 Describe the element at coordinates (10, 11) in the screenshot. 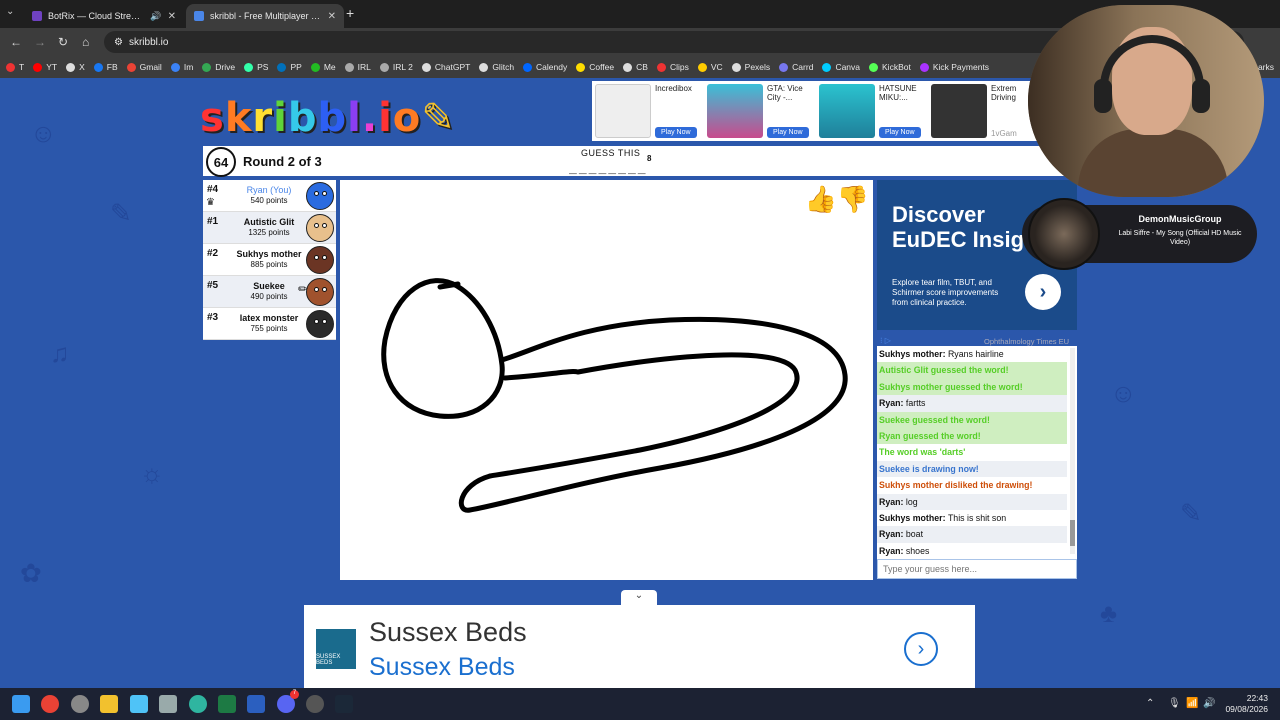

I see `tab-search-chevron-icon: ⌄` at that location.